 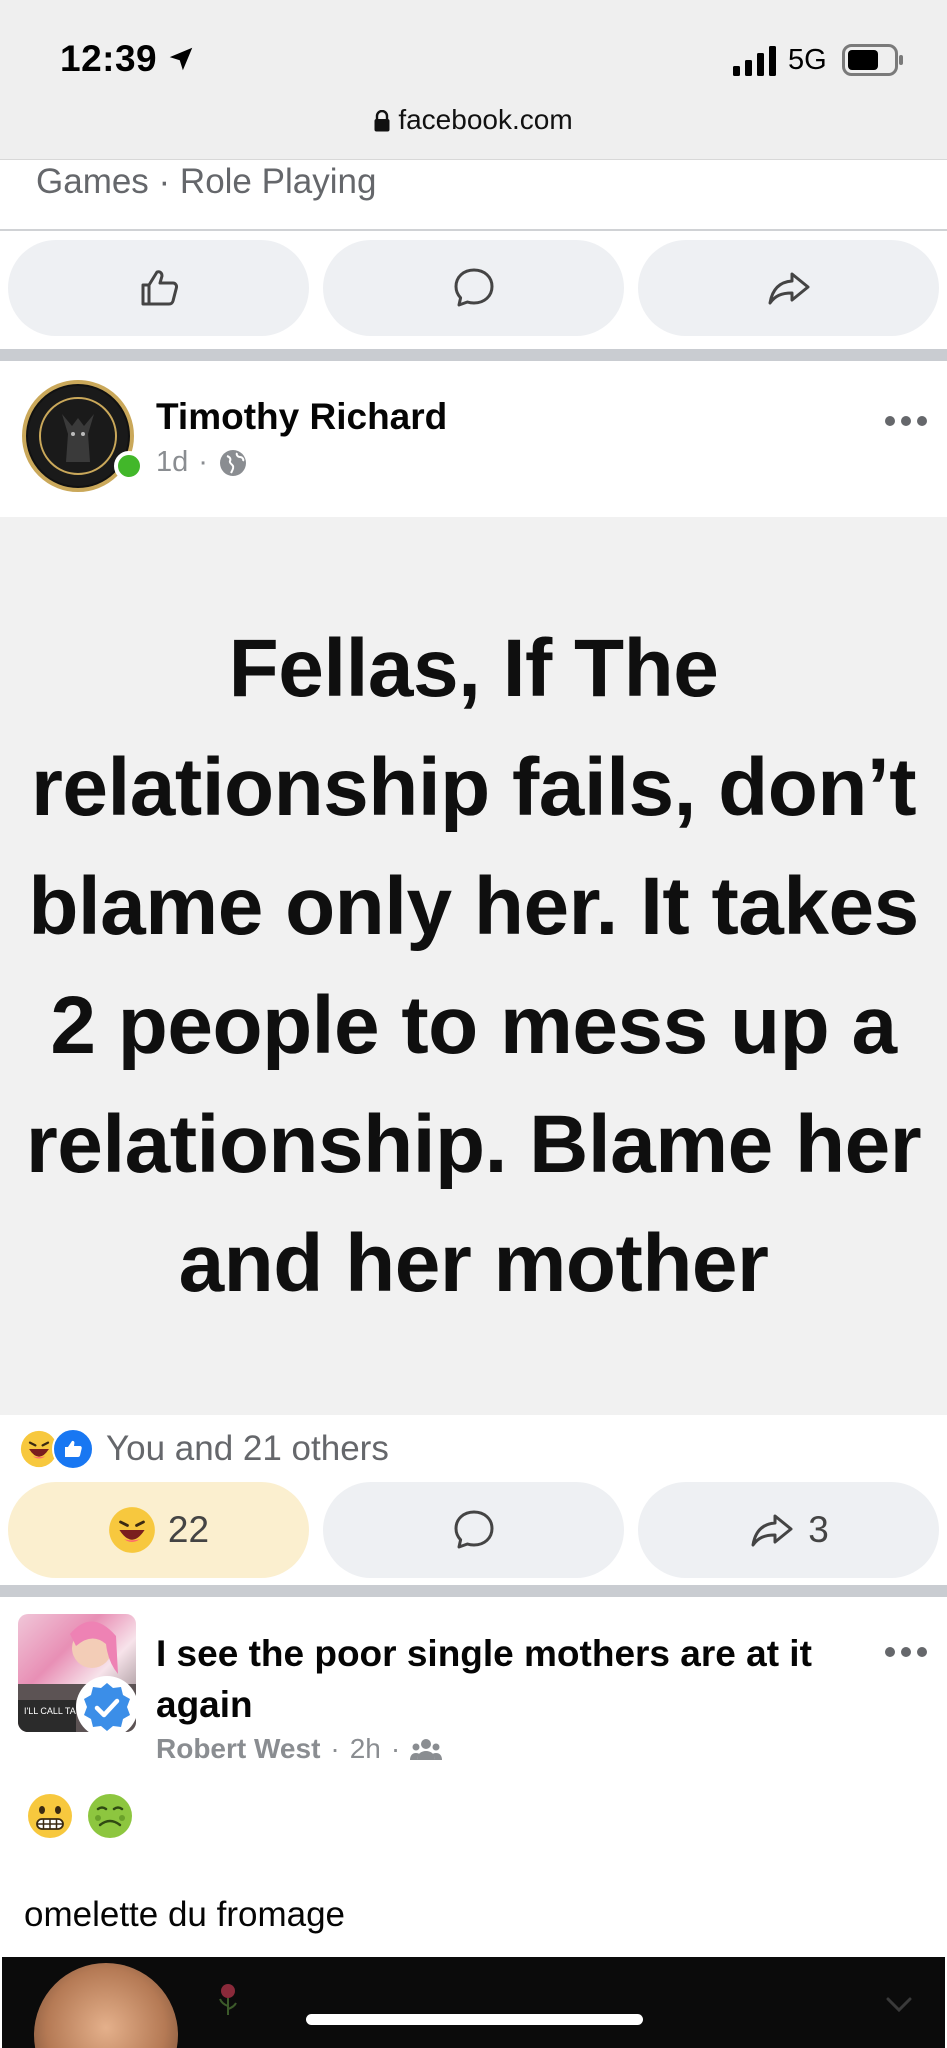 I want to click on status-bar: 12:39 5G facebook.com, so click(x=473, y=80).